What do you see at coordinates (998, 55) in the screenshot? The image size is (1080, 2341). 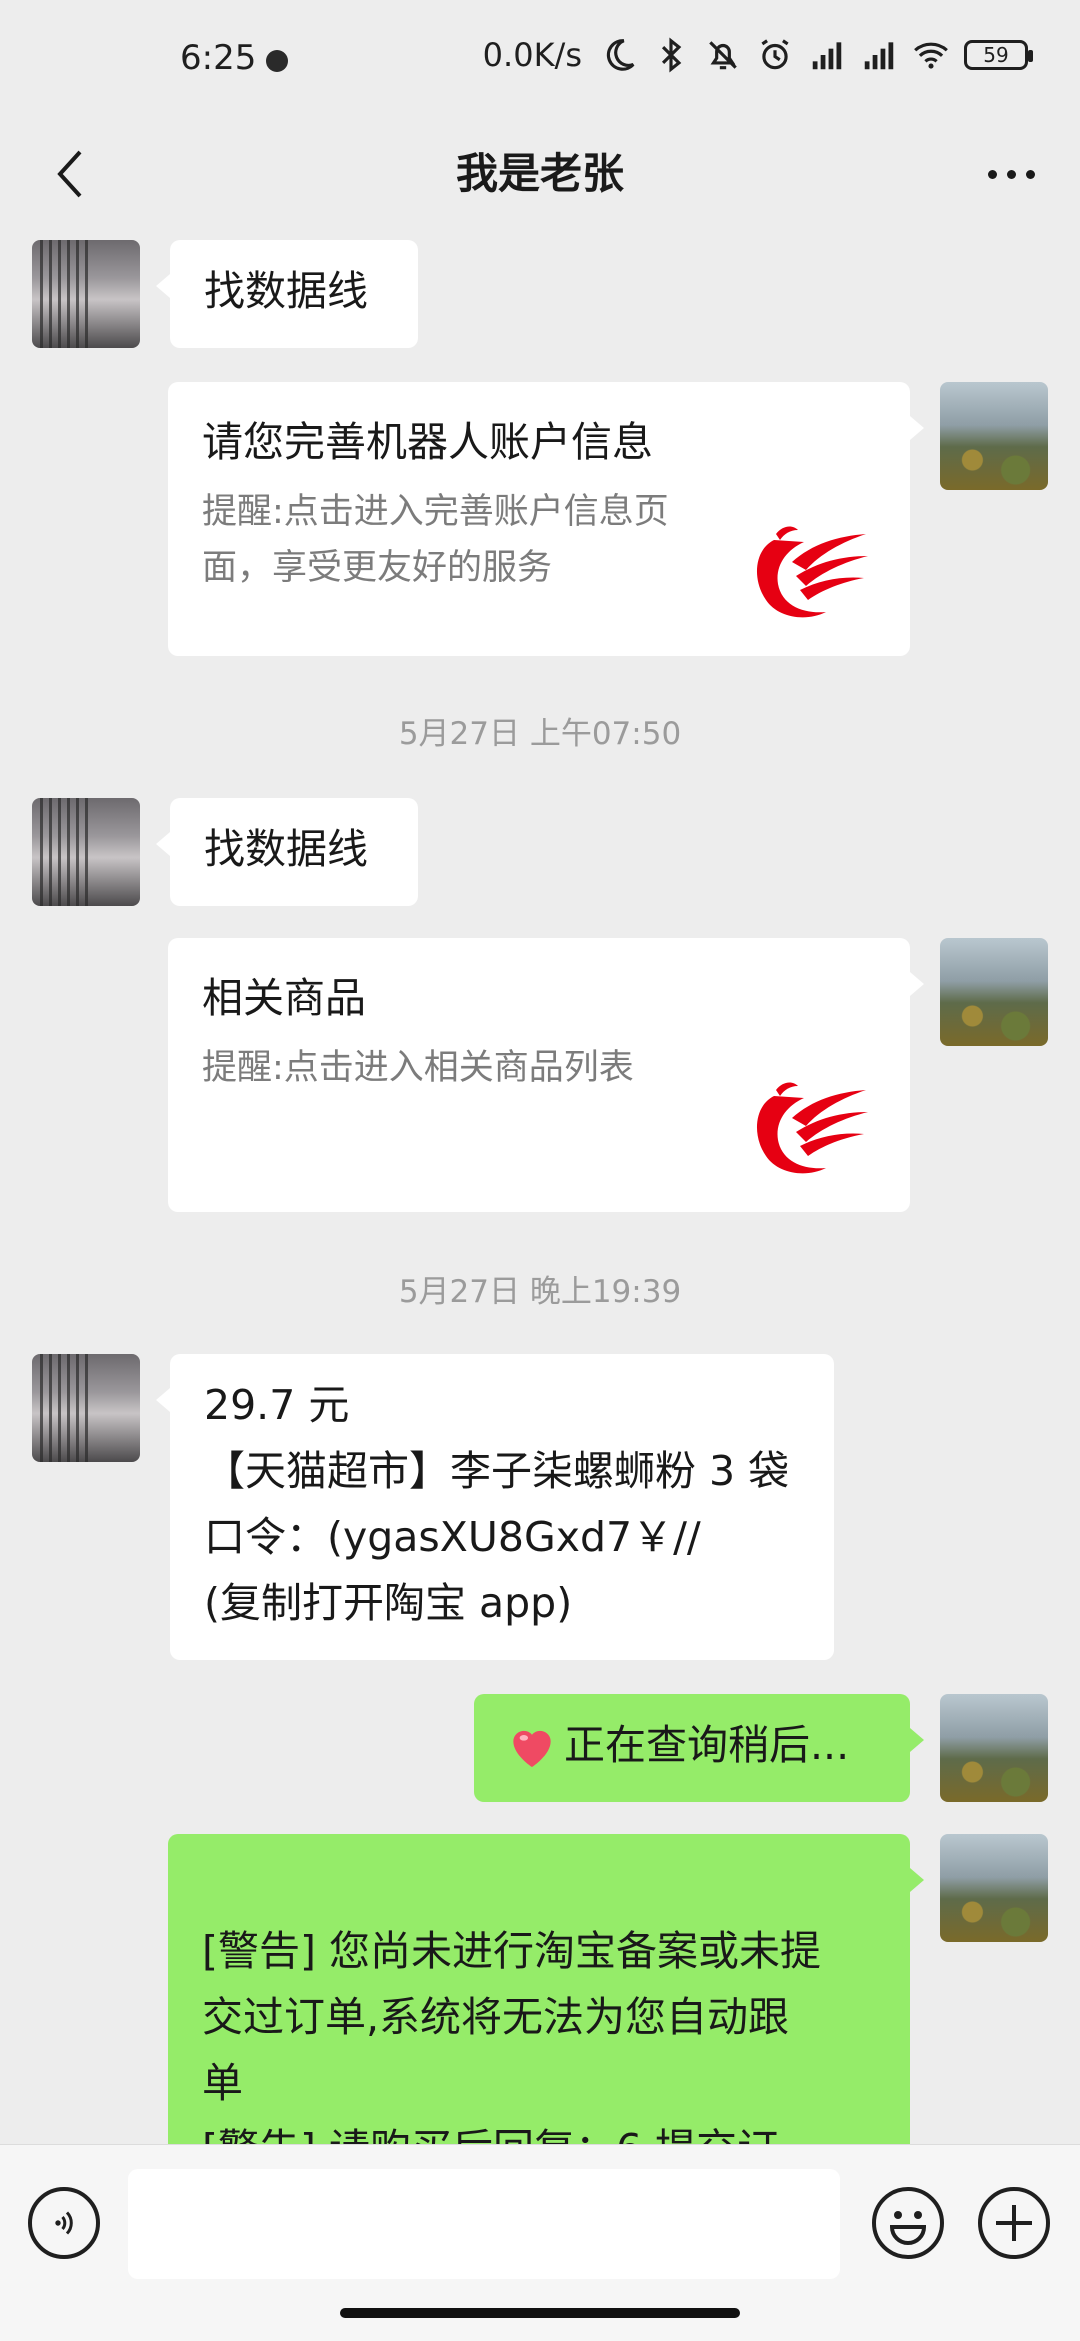 I see `battery-icon: 59` at bounding box center [998, 55].